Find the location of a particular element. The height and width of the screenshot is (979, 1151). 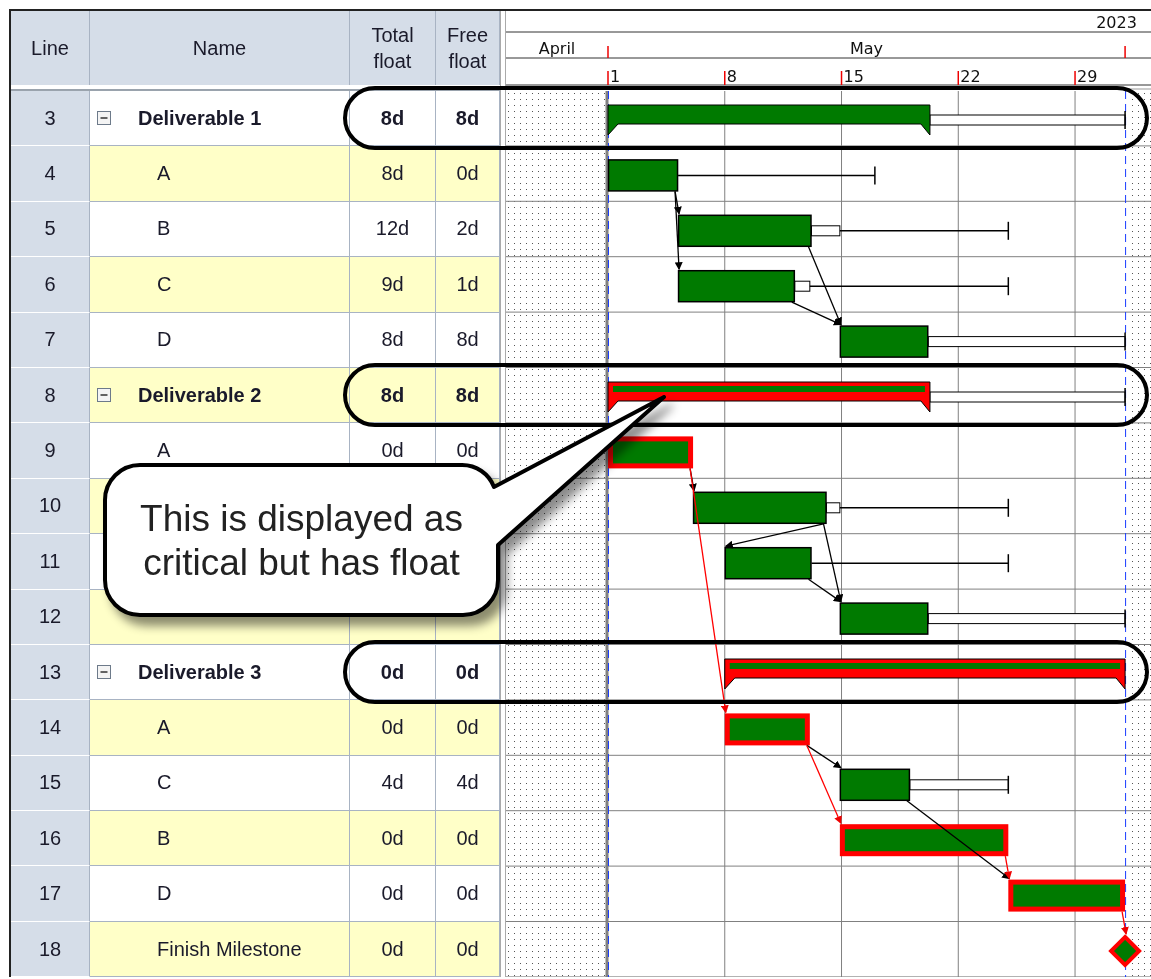

day-label: 1 is located at coordinates (615, 76).